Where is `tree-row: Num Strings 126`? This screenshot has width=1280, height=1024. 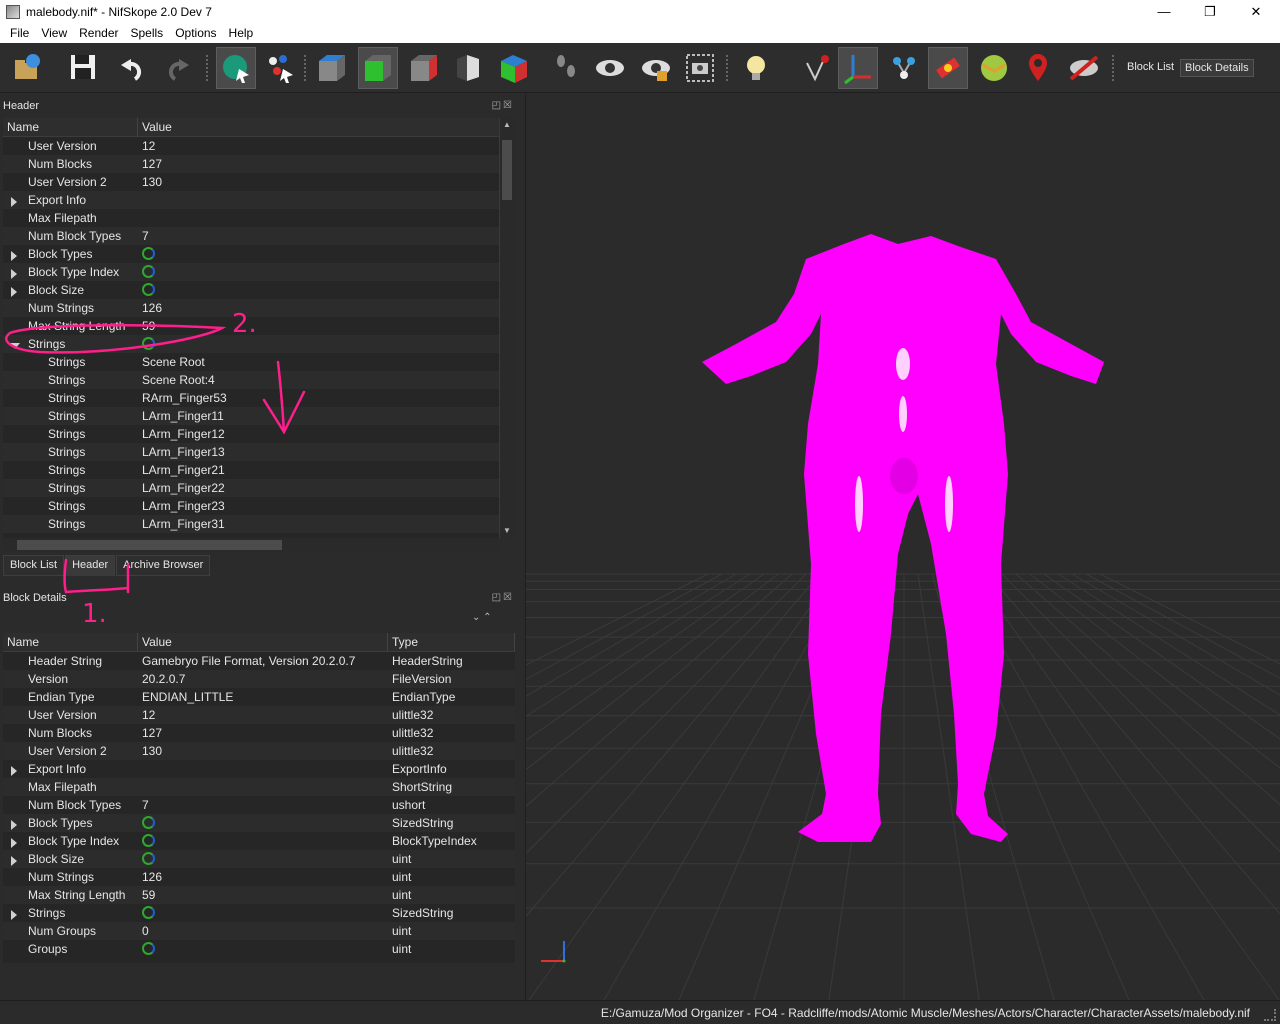 tree-row: Num Strings 126 is located at coordinates (251, 308).